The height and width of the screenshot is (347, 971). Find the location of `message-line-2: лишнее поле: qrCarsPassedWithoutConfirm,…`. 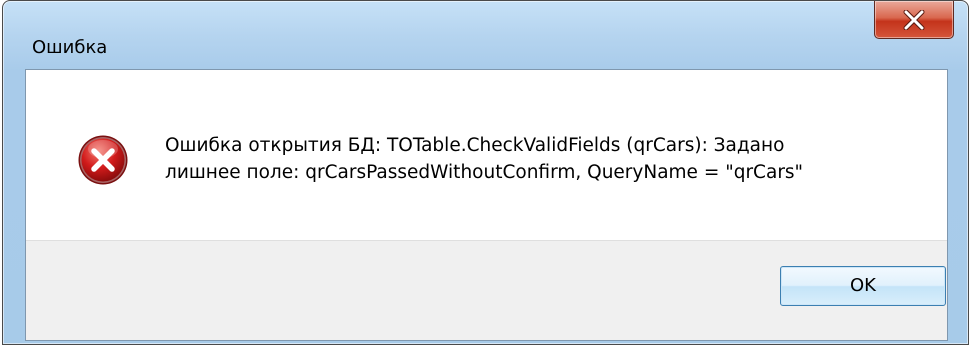

message-line-2: лишнее поле: qrCarsPassedWithoutConfirm,… is located at coordinates (484, 172).